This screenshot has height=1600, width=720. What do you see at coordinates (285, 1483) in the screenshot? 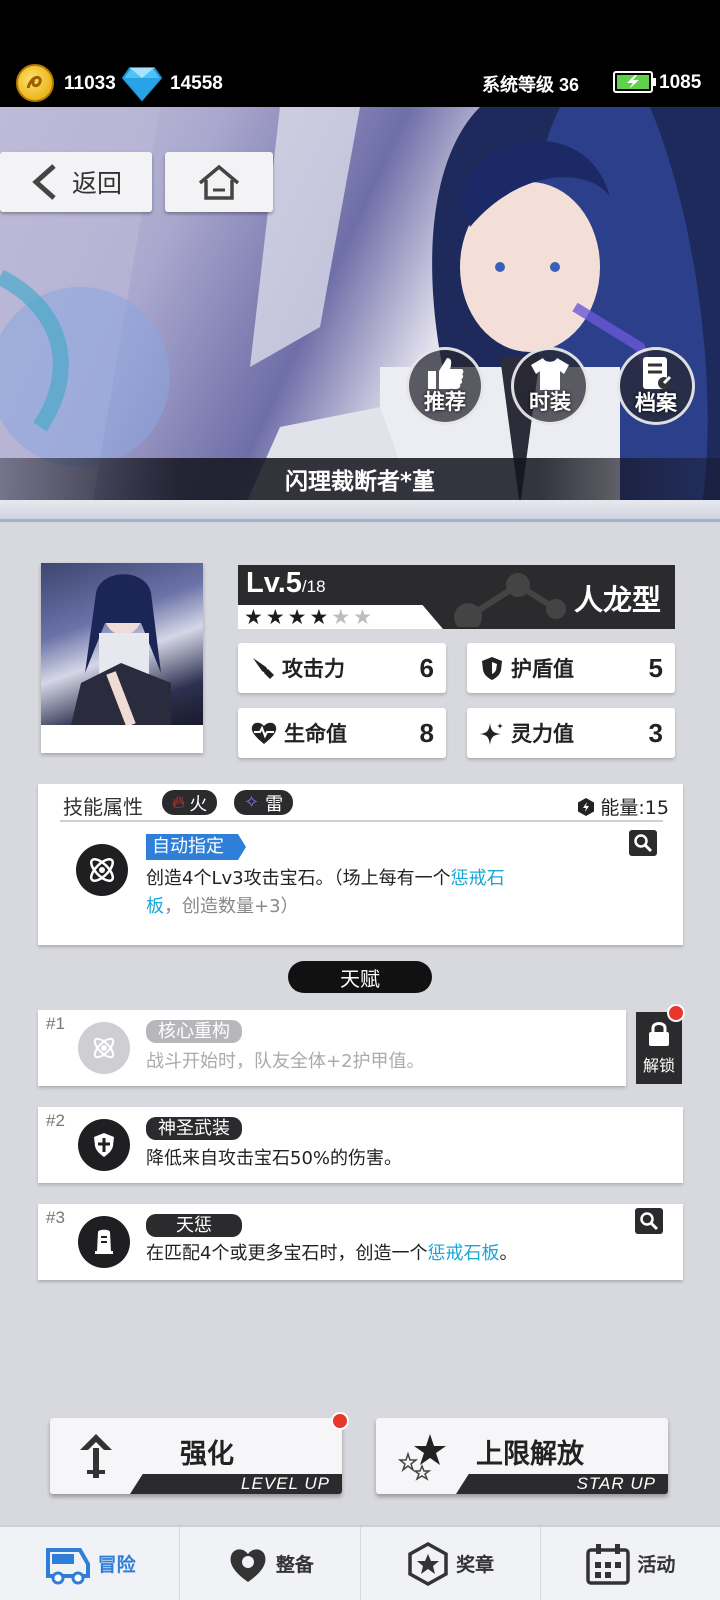
I see `enhance-sub-label: LEVEL UP` at bounding box center [285, 1483].